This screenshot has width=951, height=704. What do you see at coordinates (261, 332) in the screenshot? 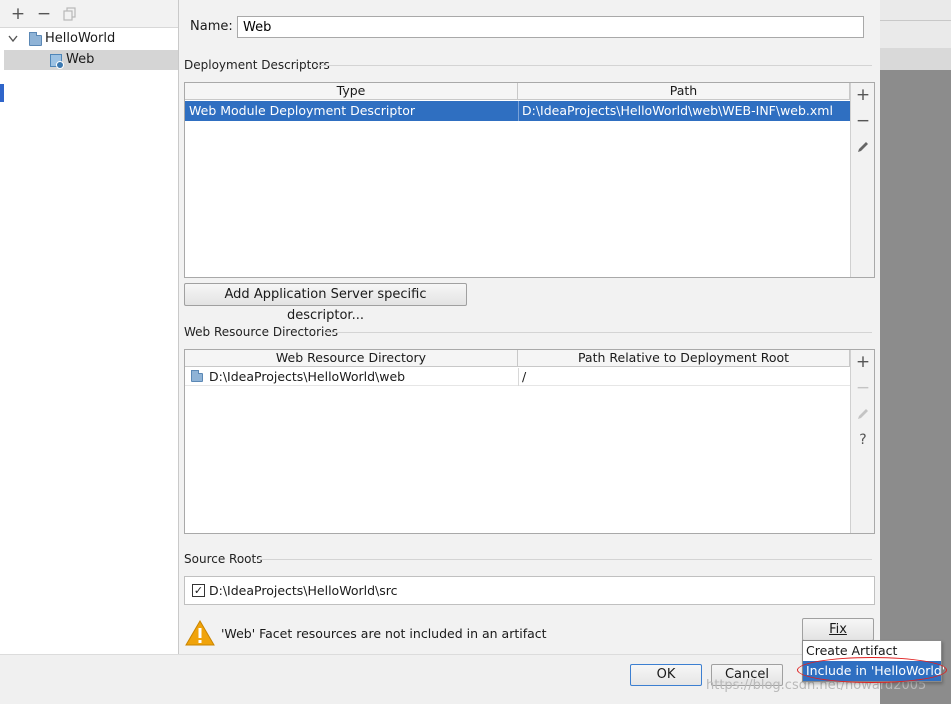
I see `web-resource-directories-title: Web Resource Directories` at bounding box center [261, 332].